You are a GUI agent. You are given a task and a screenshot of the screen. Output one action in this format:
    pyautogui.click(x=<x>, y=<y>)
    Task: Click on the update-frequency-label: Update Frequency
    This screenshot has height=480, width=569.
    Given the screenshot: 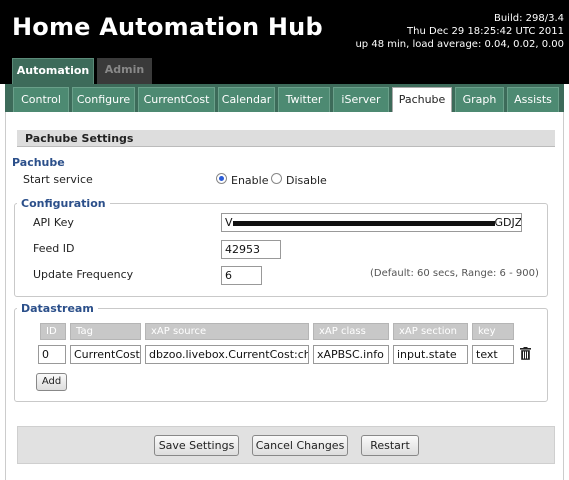 What is the action you would take?
    pyautogui.click(x=83, y=274)
    